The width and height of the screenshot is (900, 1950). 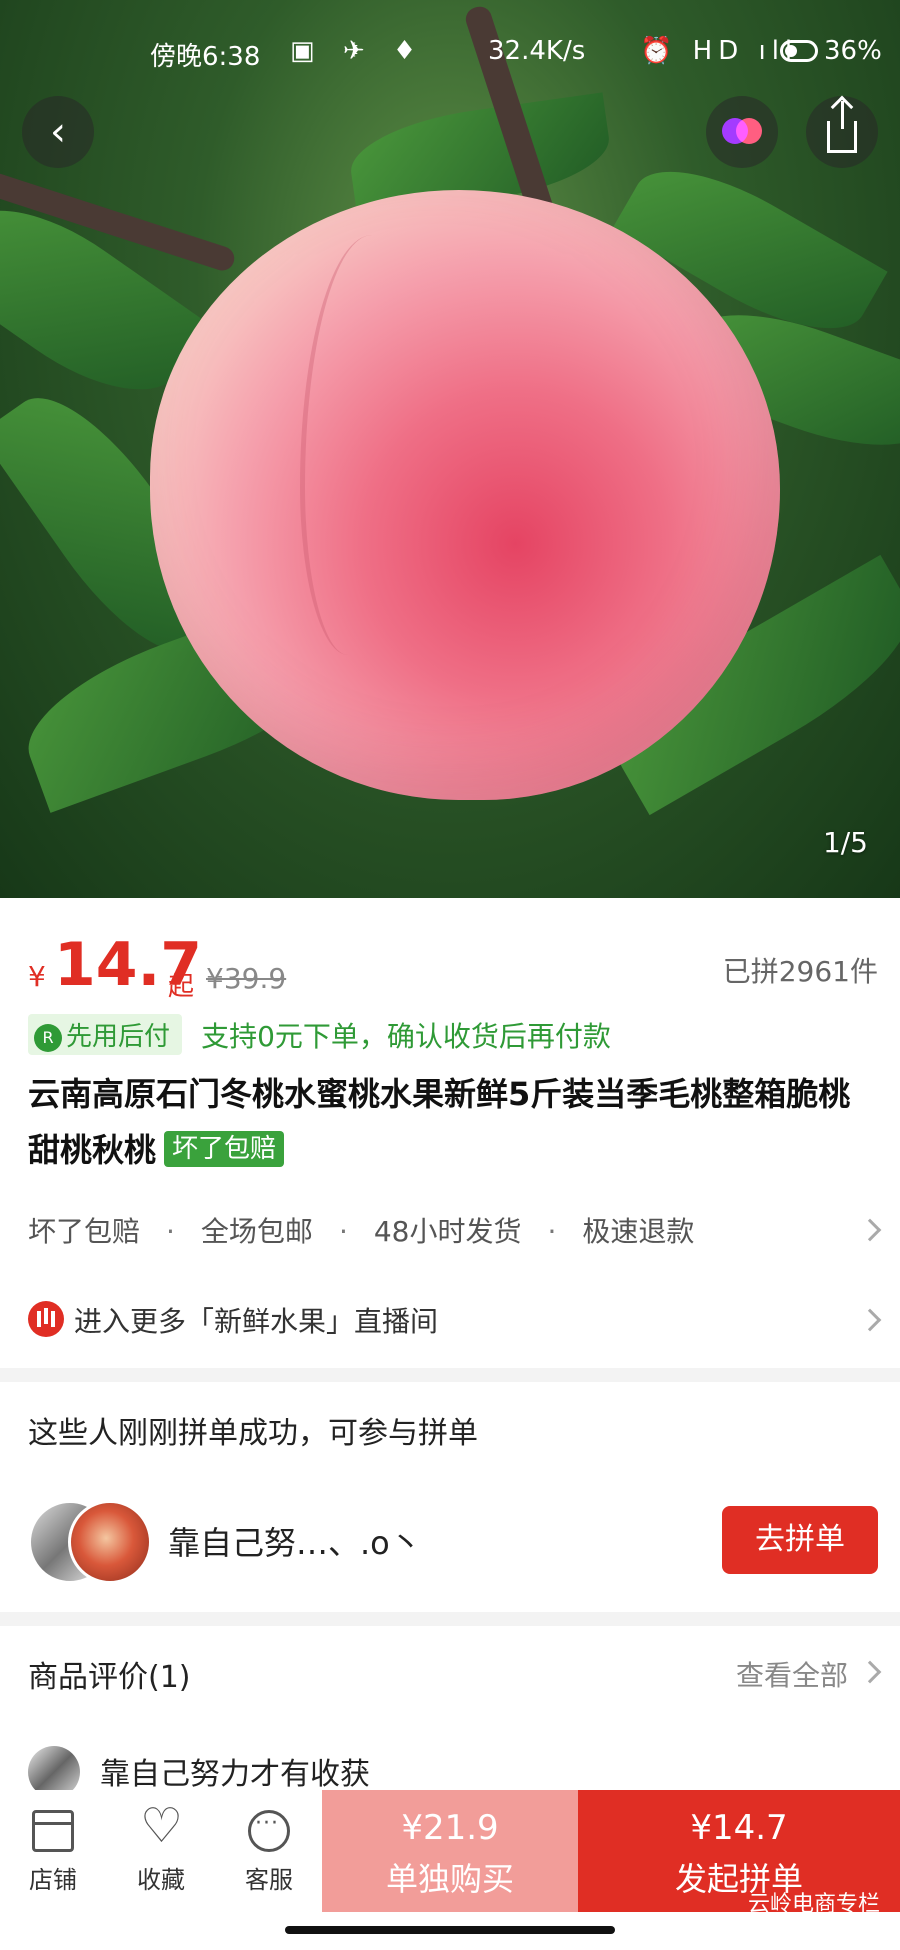 I want to click on pay-later-badge: R 先用后付, so click(x=105, y=1034).